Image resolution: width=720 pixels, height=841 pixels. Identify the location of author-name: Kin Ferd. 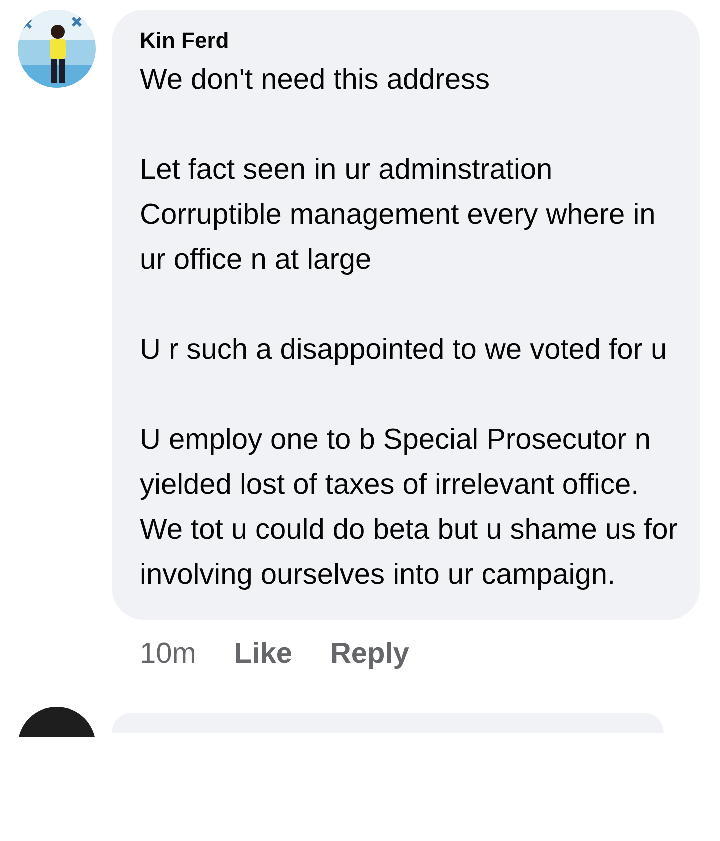
(185, 41).